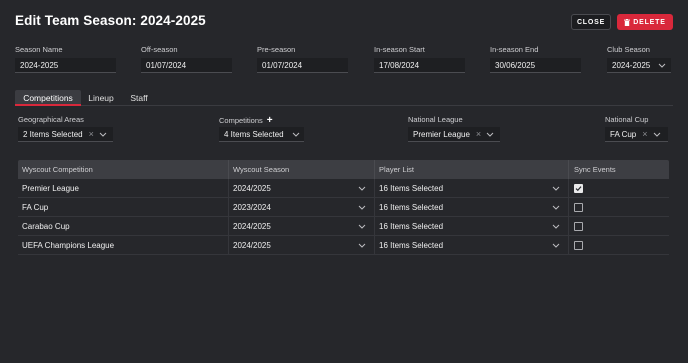  What do you see at coordinates (344, 98) in the screenshot?
I see `tab-bar: Competitions Lineup Staff` at bounding box center [344, 98].